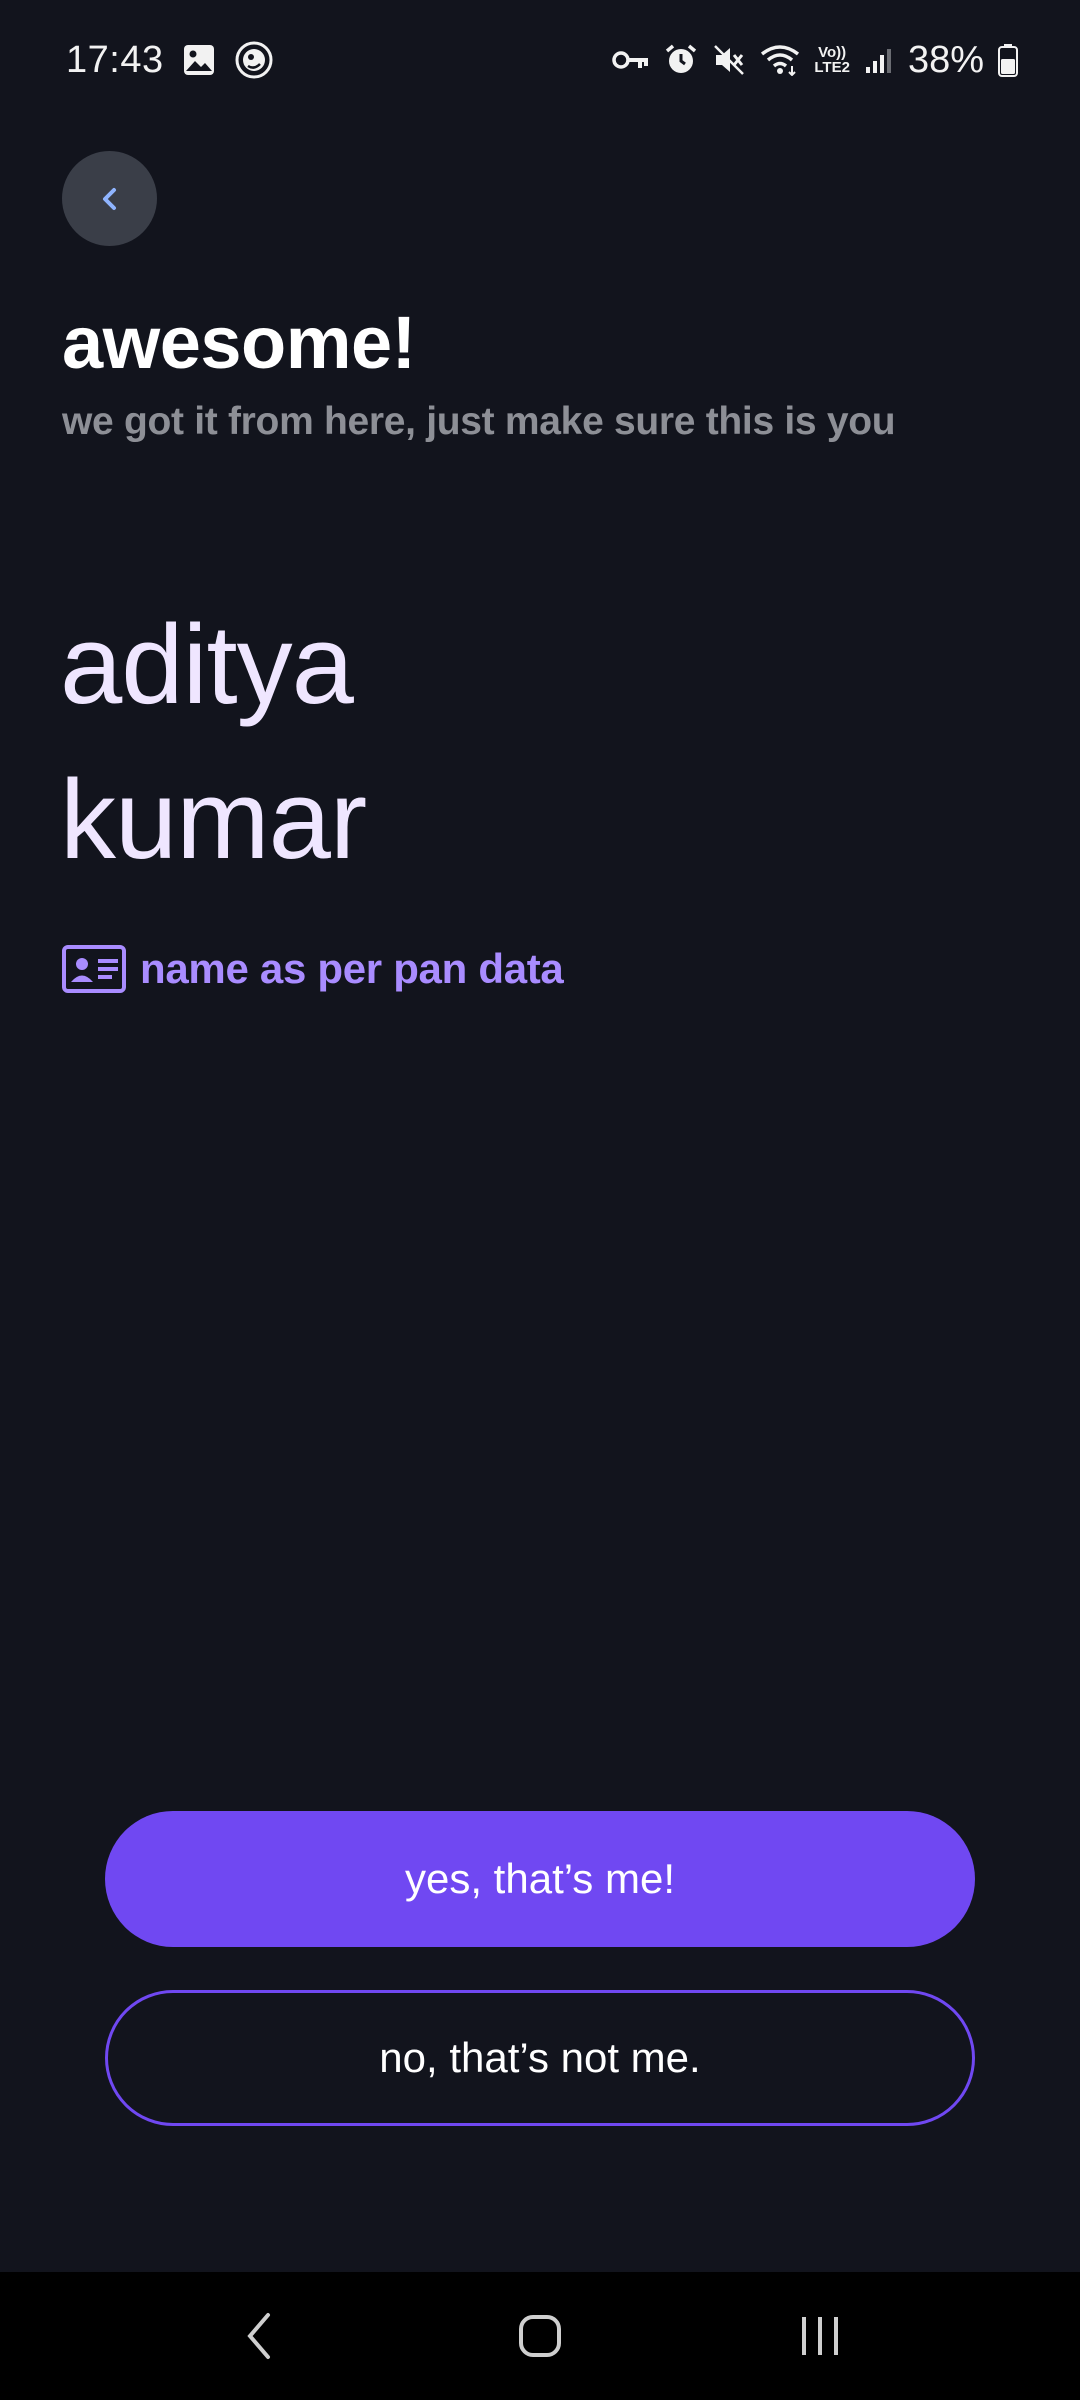 Image resolution: width=1080 pixels, height=2400 pixels. I want to click on chevron-left-icon, so click(110, 199).